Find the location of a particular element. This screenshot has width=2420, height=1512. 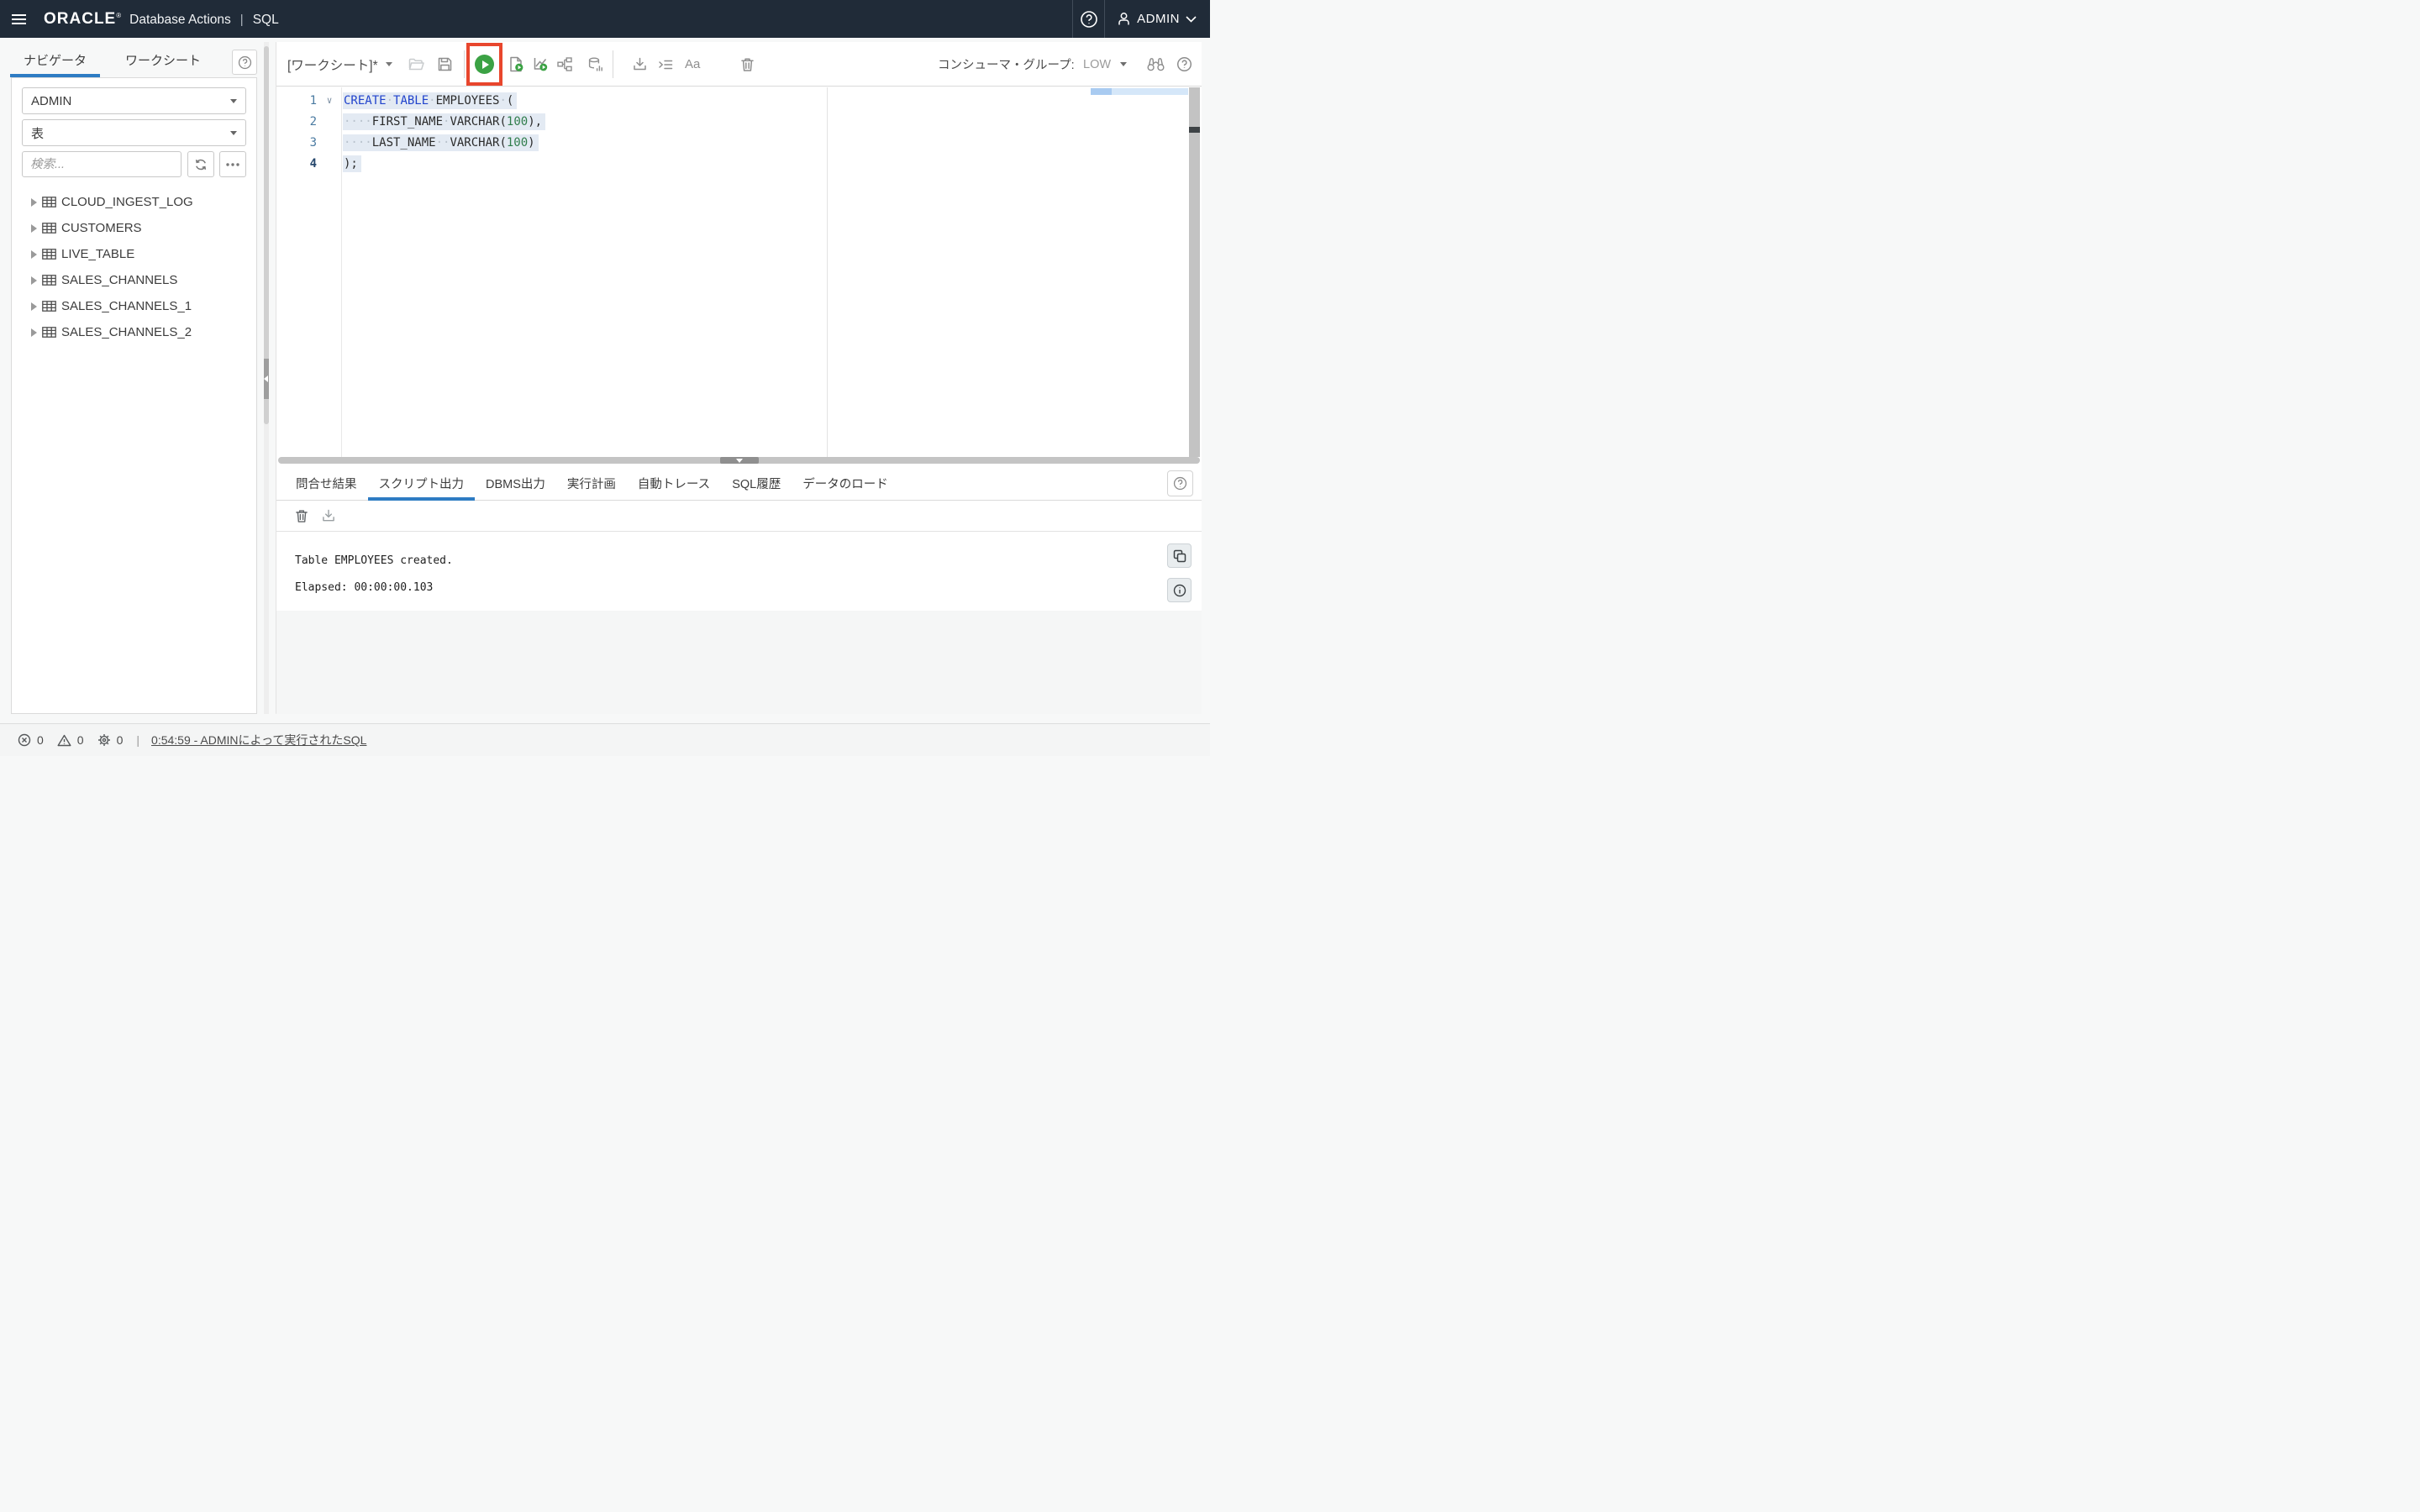

table-tree-item: SALES_CHANNELS_1 is located at coordinates (134, 306).